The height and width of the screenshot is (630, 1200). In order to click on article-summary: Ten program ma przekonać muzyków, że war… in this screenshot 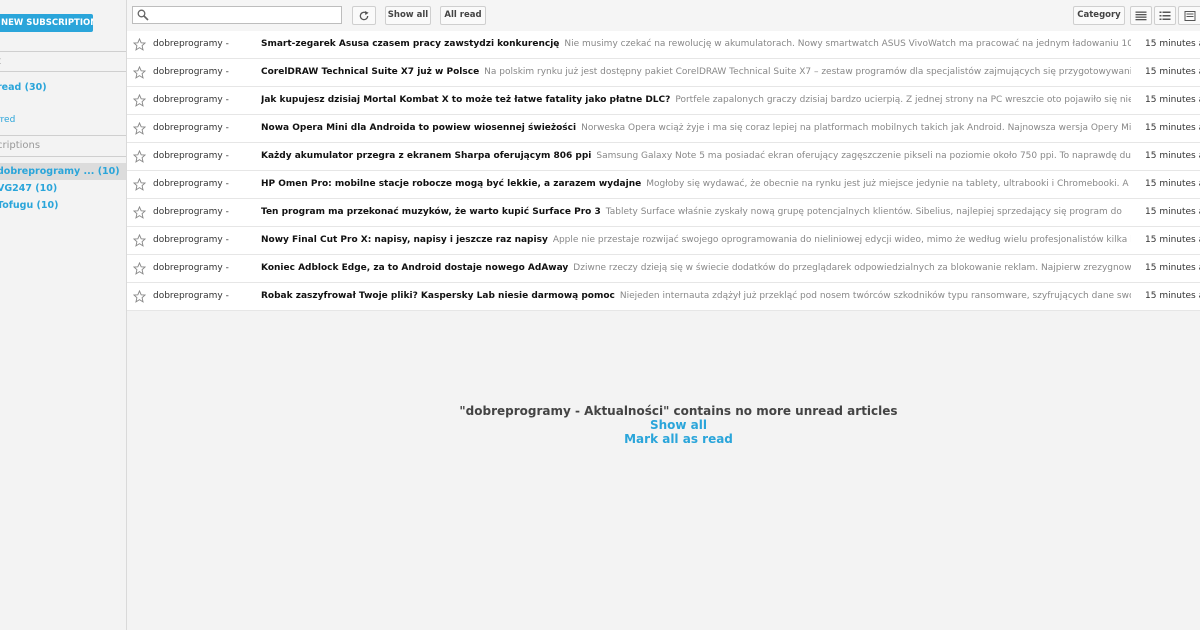, I will do `click(696, 212)`.